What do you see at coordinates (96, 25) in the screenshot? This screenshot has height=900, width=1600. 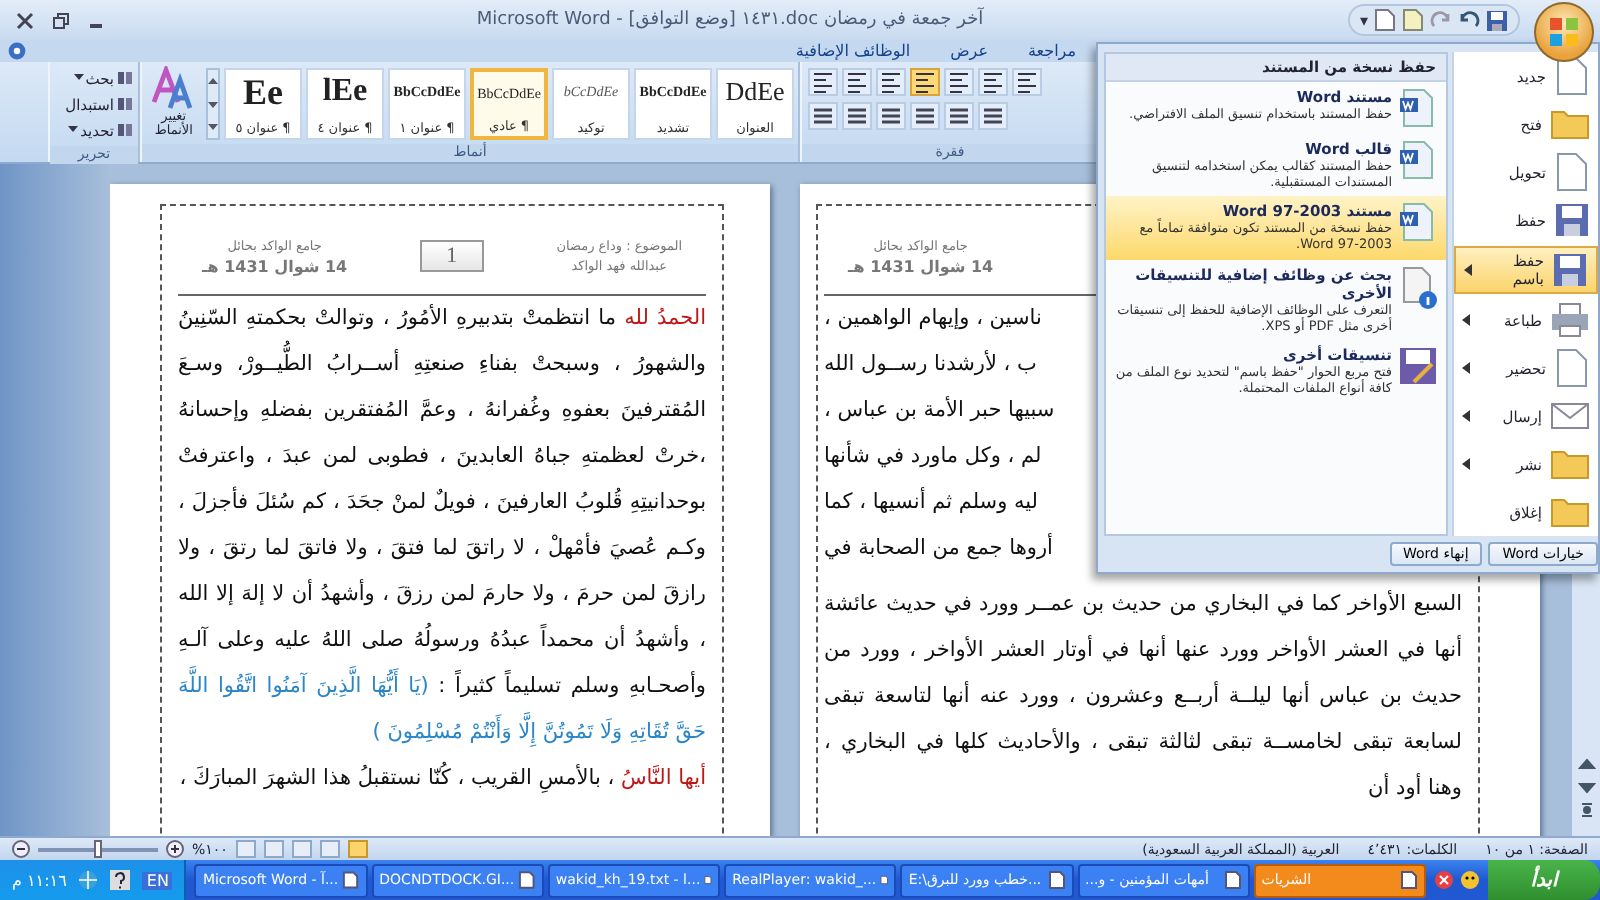 I see `minimize-icon` at bounding box center [96, 25].